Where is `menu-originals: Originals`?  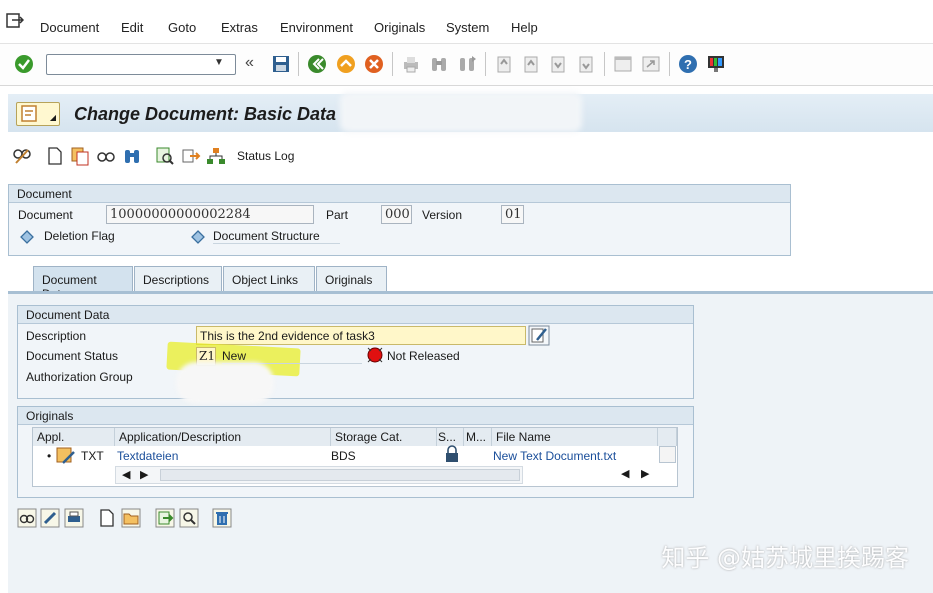
menu-originals: Originals is located at coordinates (399, 27).